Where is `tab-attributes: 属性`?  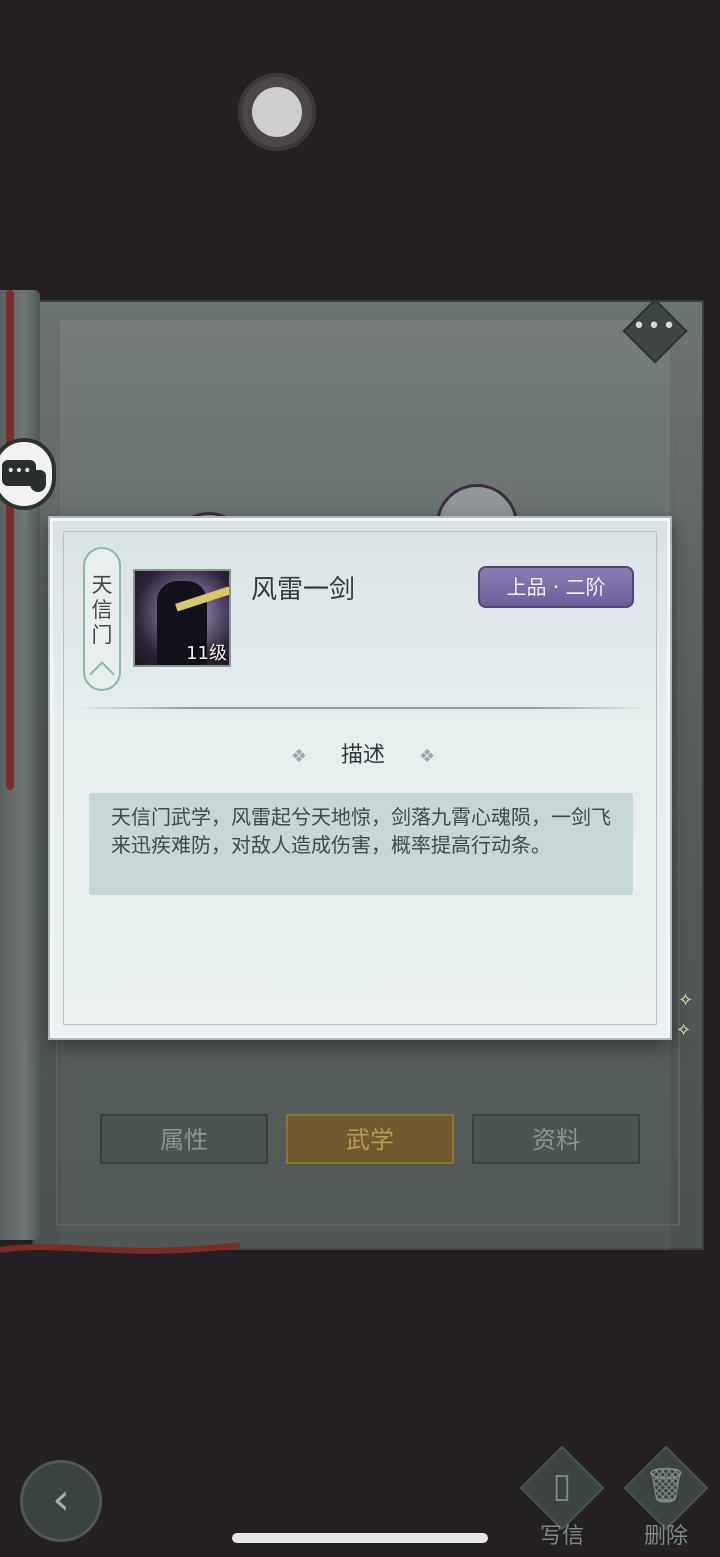 tab-attributes: 属性 is located at coordinates (184, 1139).